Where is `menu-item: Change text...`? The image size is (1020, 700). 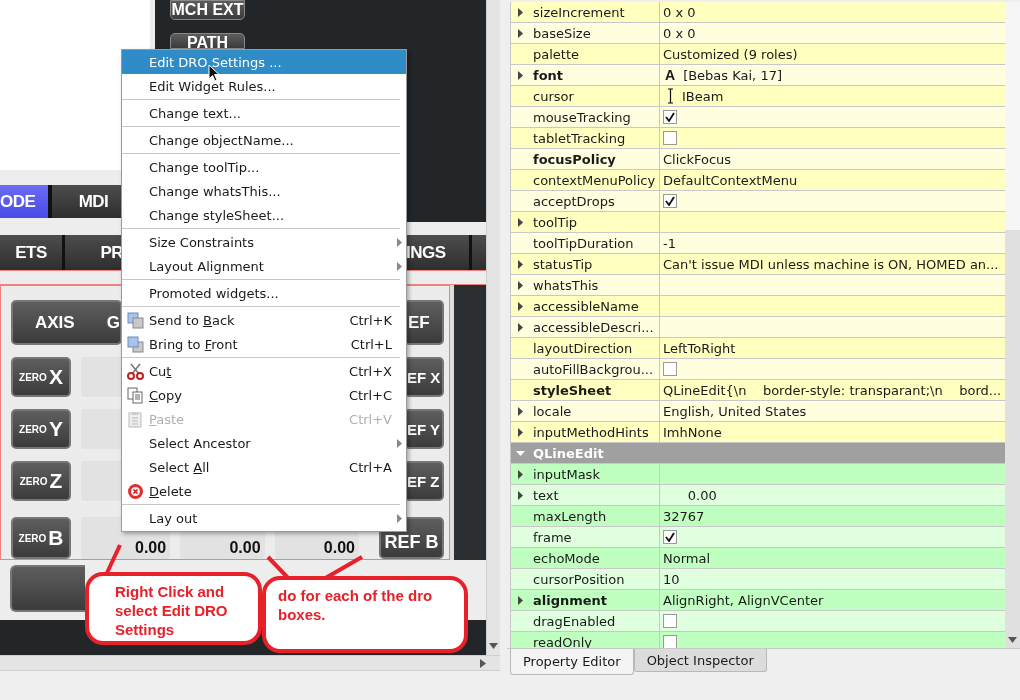
menu-item: Change text... is located at coordinates (264, 113).